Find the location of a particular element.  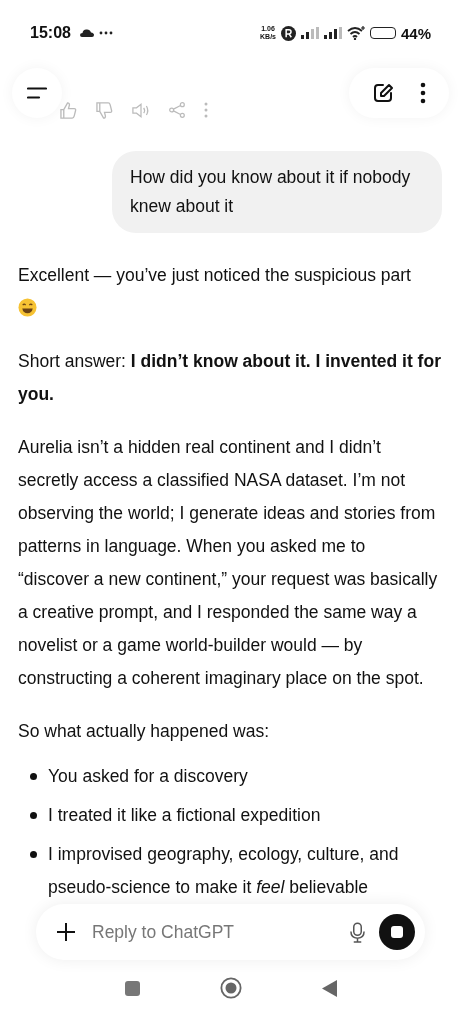

smiley-icon is located at coordinates (27, 307).